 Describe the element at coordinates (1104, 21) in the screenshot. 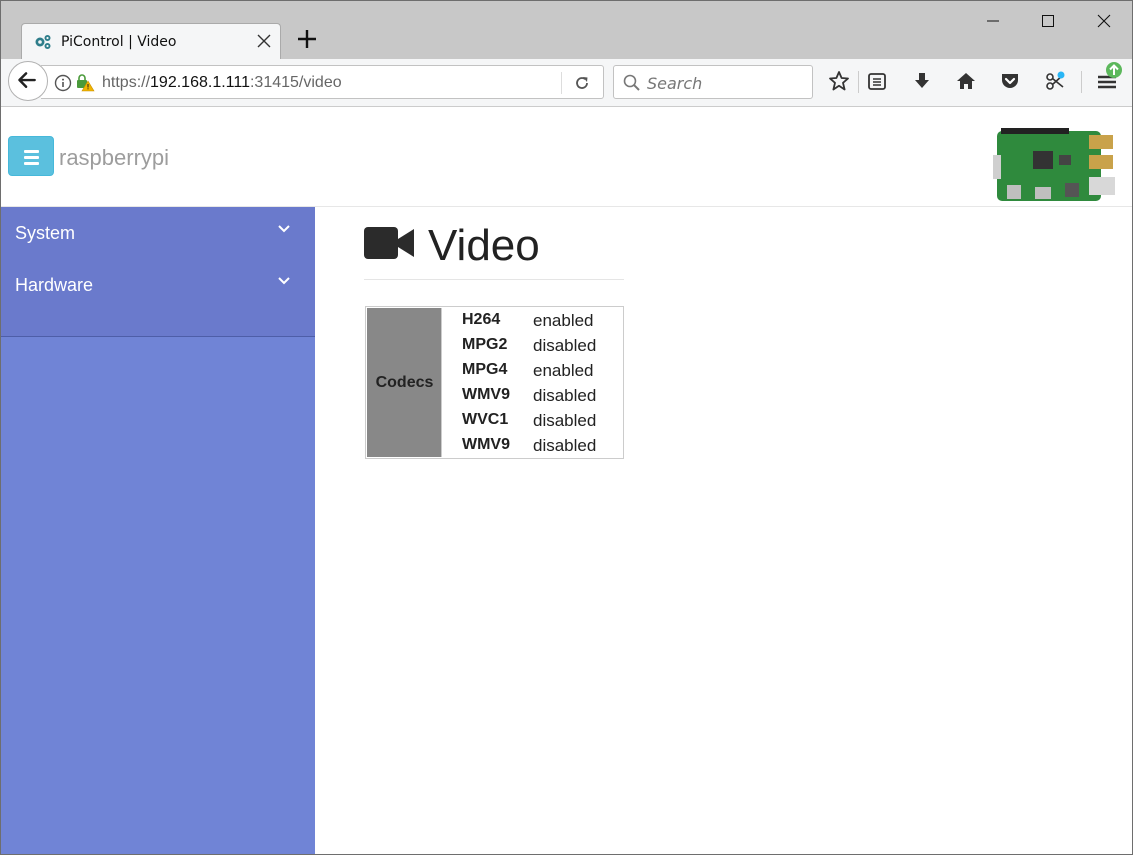

I see `close-window-icon` at that location.